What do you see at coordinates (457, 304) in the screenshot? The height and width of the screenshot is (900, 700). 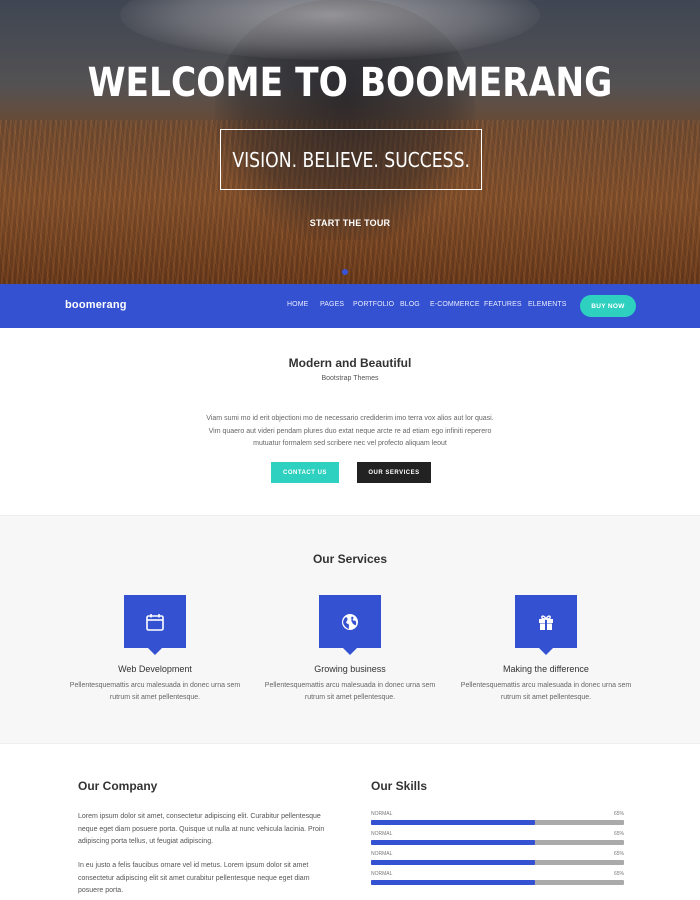 I see `nav-item-ecommerce: E-COMMERCE` at bounding box center [457, 304].